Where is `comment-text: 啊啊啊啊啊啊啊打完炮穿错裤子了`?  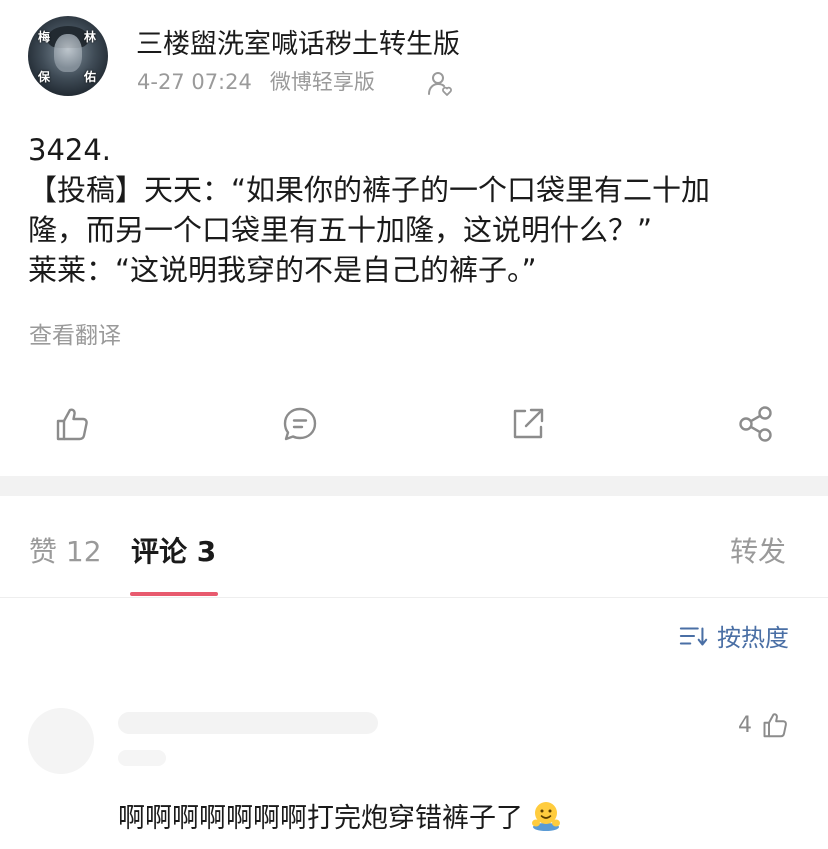
comment-text: 啊啊啊啊啊啊啊打完炮穿错裤子了 is located at coordinates (340, 815).